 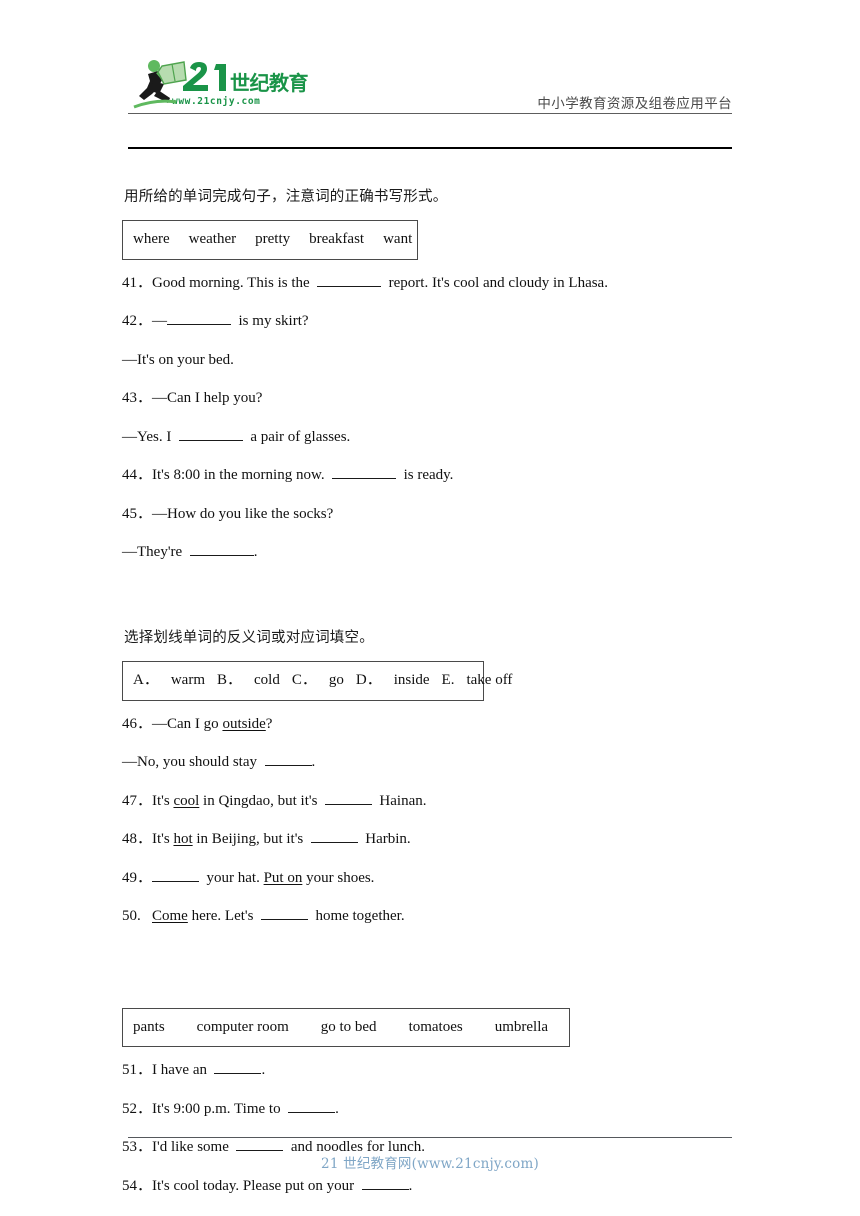 What do you see at coordinates (238, 475) in the screenshot?
I see `question-text: It's 8:00 in the morning now.` at bounding box center [238, 475].